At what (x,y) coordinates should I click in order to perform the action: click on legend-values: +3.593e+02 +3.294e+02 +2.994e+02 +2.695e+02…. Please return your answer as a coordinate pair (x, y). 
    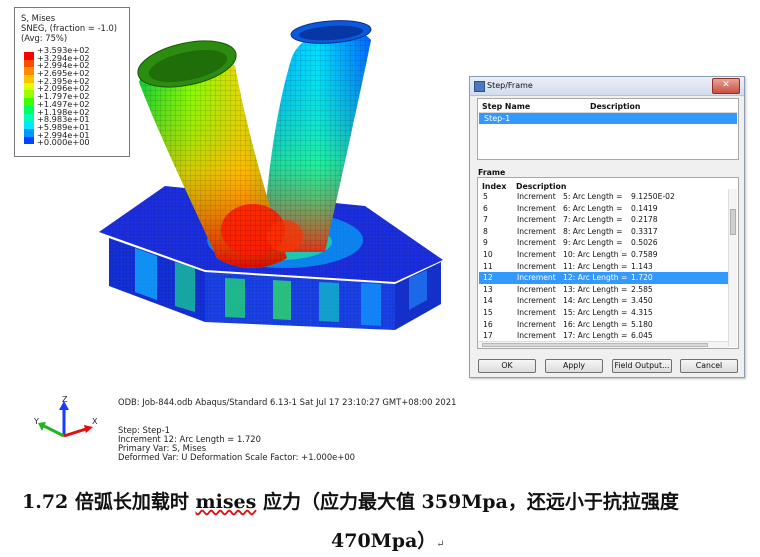
    Looking at the image, I should click on (63, 97).